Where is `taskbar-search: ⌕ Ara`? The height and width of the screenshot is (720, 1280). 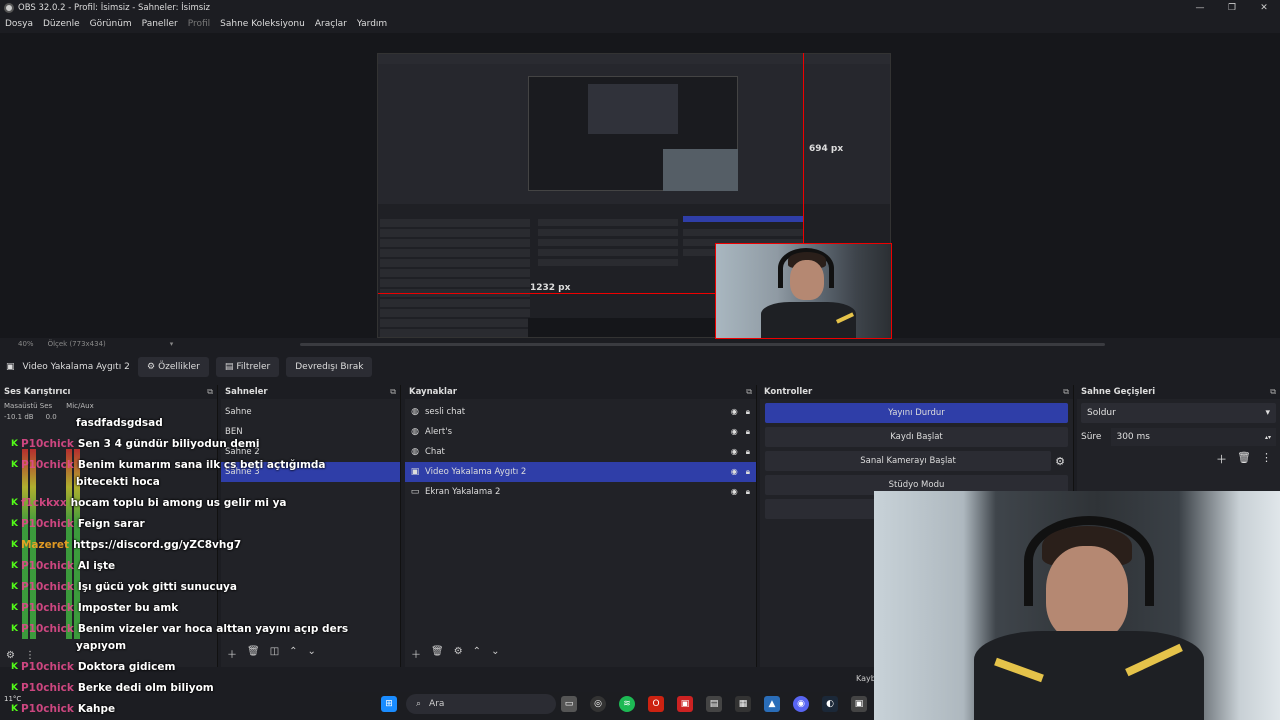 taskbar-search: ⌕ Ara is located at coordinates (481, 704).